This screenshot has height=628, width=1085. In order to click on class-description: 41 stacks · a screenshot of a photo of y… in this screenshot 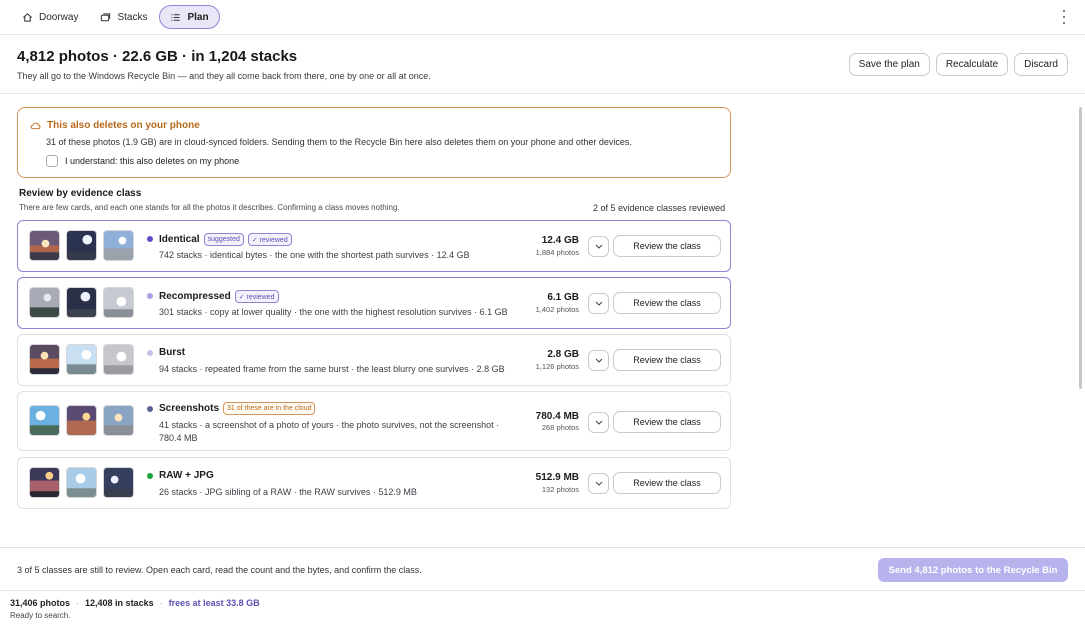, I will do `click(329, 431)`.